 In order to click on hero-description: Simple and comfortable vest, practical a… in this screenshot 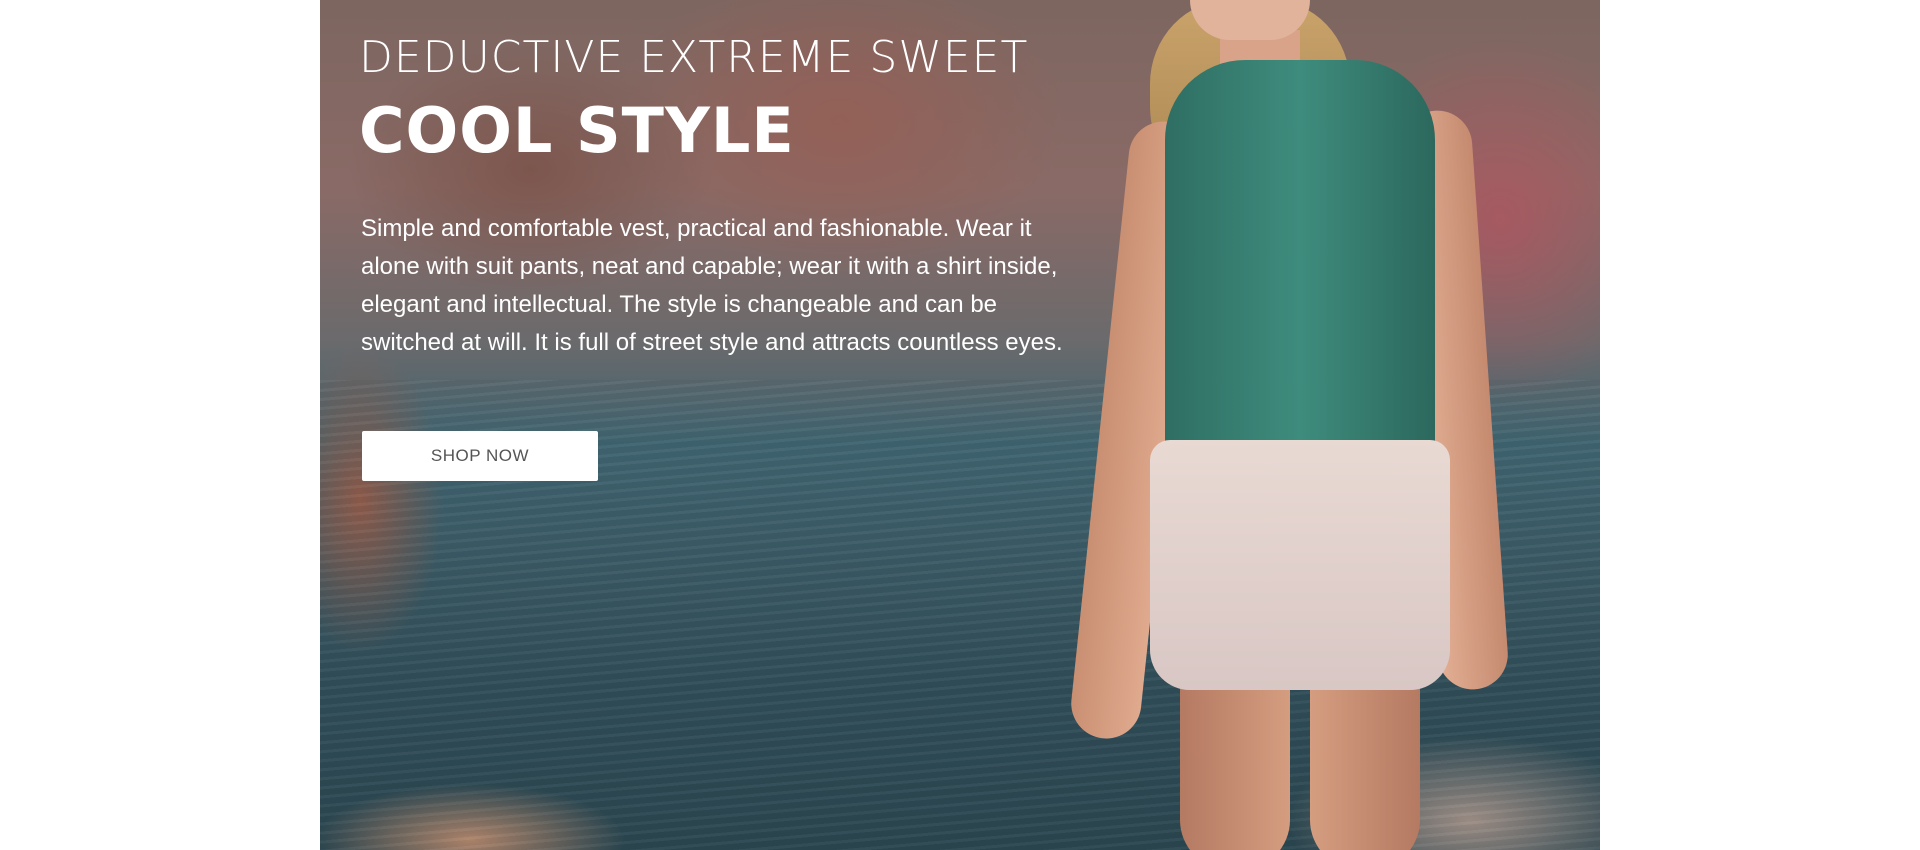, I will do `click(712, 285)`.